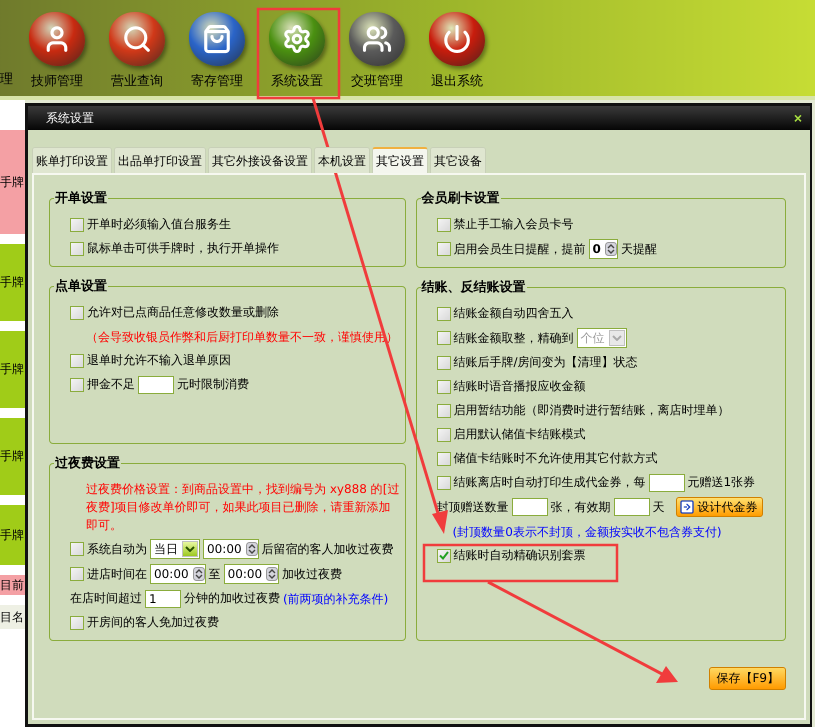  Describe the element at coordinates (400, 160) in the screenshot. I see `tab: 其它设置` at that location.